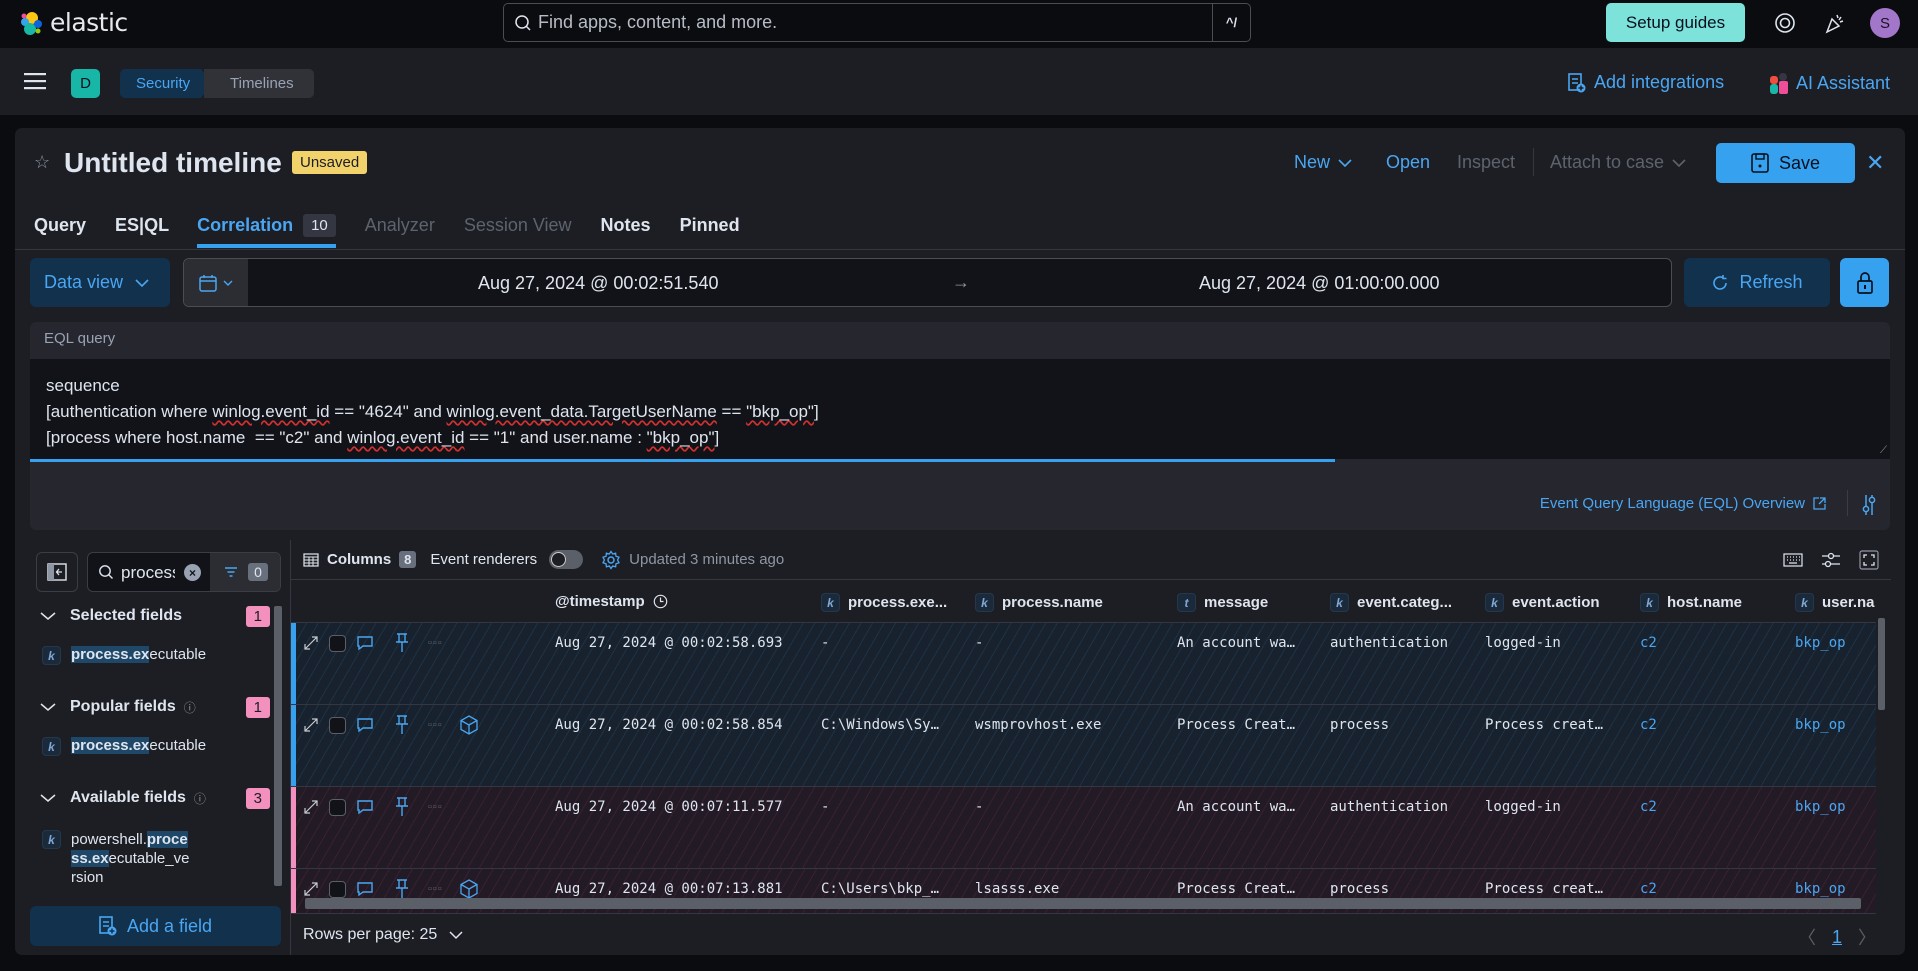 This screenshot has width=1918, height=971. Describe the element at coordinates (166, 83) in the screenshot. I see `breadcrumb-security: Security` at that location.